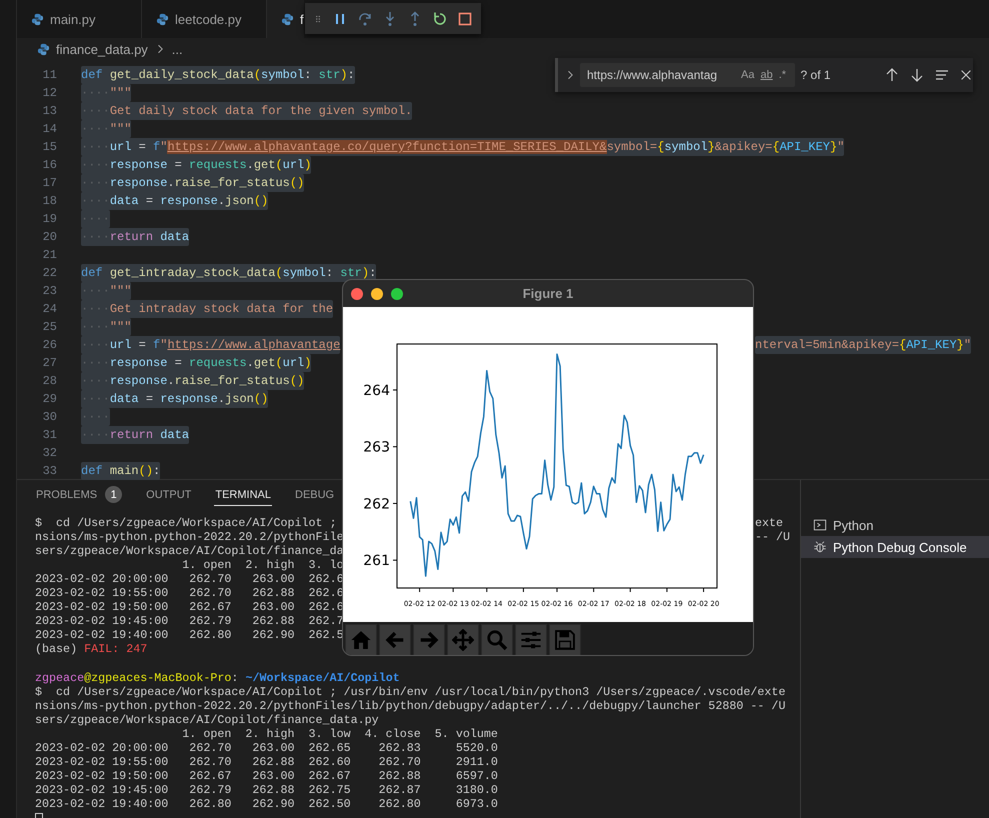  Describe the element at coordinates (91, 649) in the screenshot. I see `terminal-line: (base) FAIL: 247` at that location.